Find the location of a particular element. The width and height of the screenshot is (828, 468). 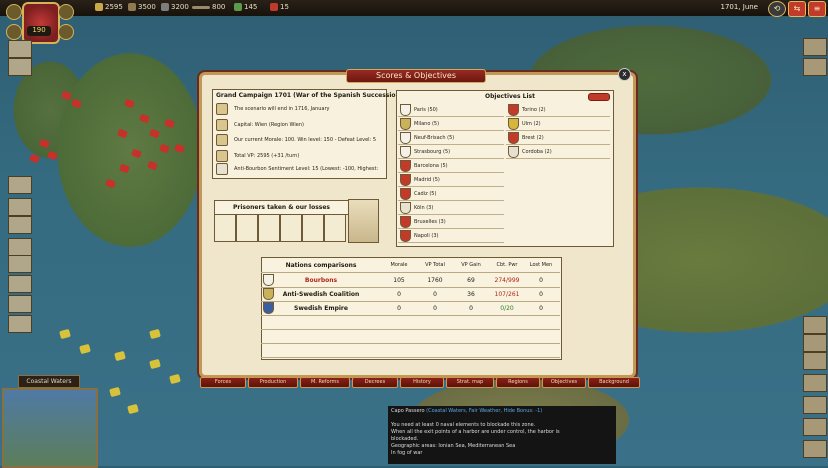

objective-item: Torino (2) is located at coordinates (558, 110).